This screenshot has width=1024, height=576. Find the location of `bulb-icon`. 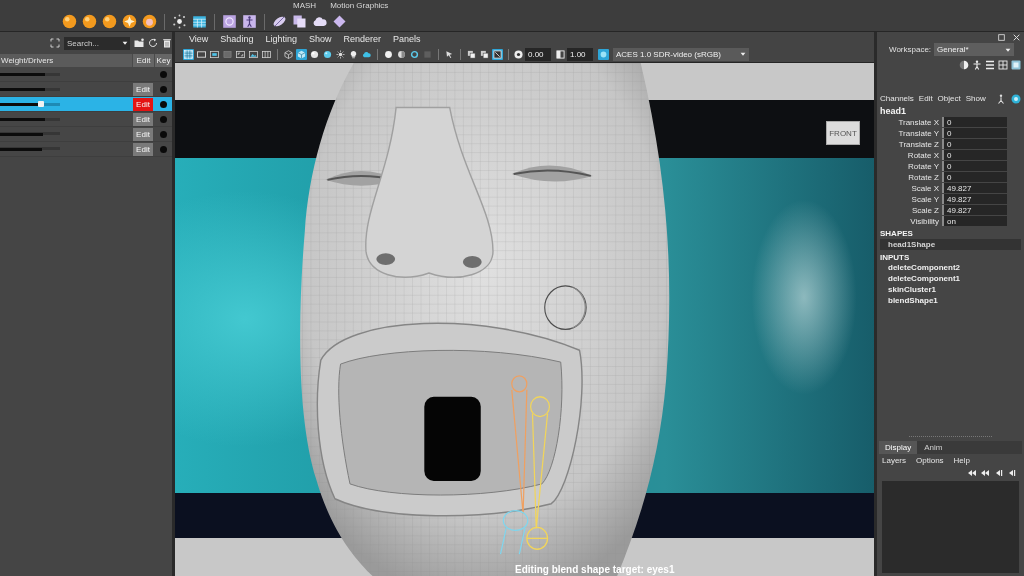

bulb-icon is located at coordinates (353, 54).